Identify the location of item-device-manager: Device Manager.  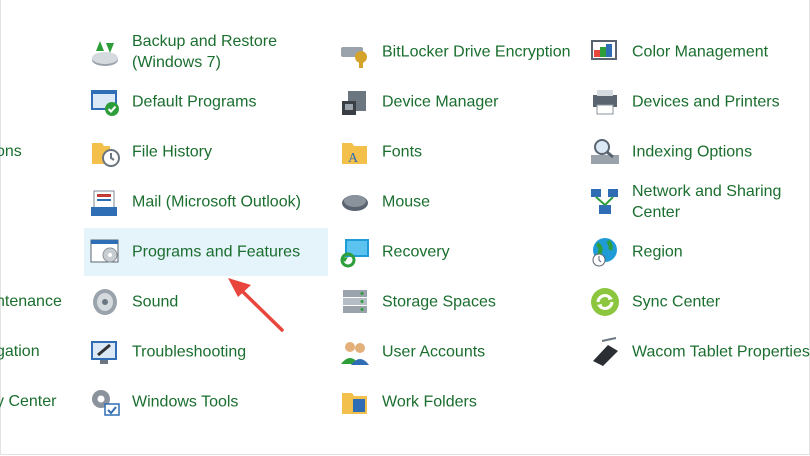
(456, 102).